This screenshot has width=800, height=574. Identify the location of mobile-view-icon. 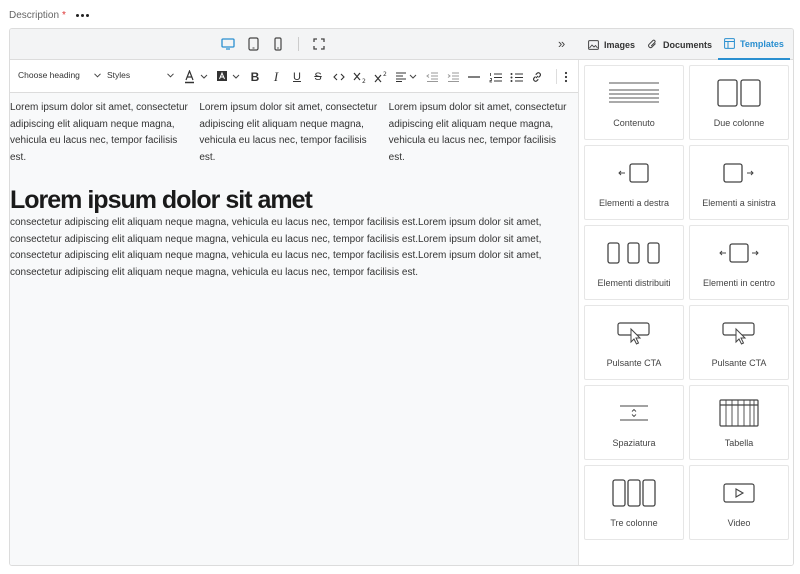
(278, 44).